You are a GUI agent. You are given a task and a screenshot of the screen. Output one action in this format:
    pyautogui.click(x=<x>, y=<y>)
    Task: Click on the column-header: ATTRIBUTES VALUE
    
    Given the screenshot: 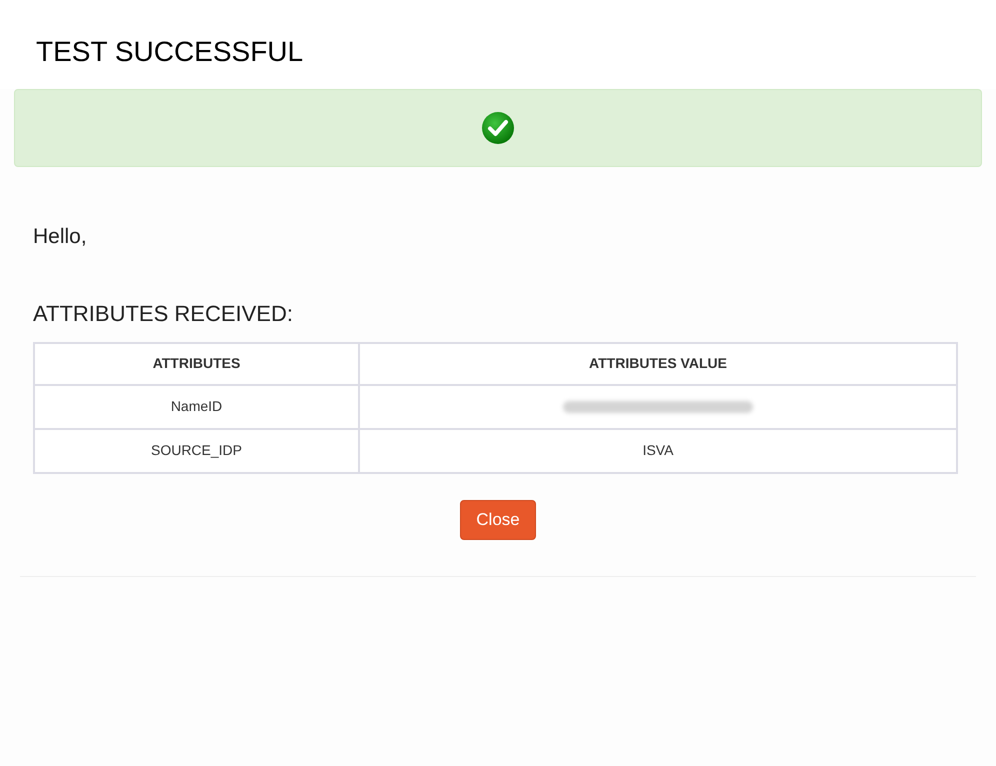 What is the action you would take?
    pyautogui.click(x=658, y=363)
    